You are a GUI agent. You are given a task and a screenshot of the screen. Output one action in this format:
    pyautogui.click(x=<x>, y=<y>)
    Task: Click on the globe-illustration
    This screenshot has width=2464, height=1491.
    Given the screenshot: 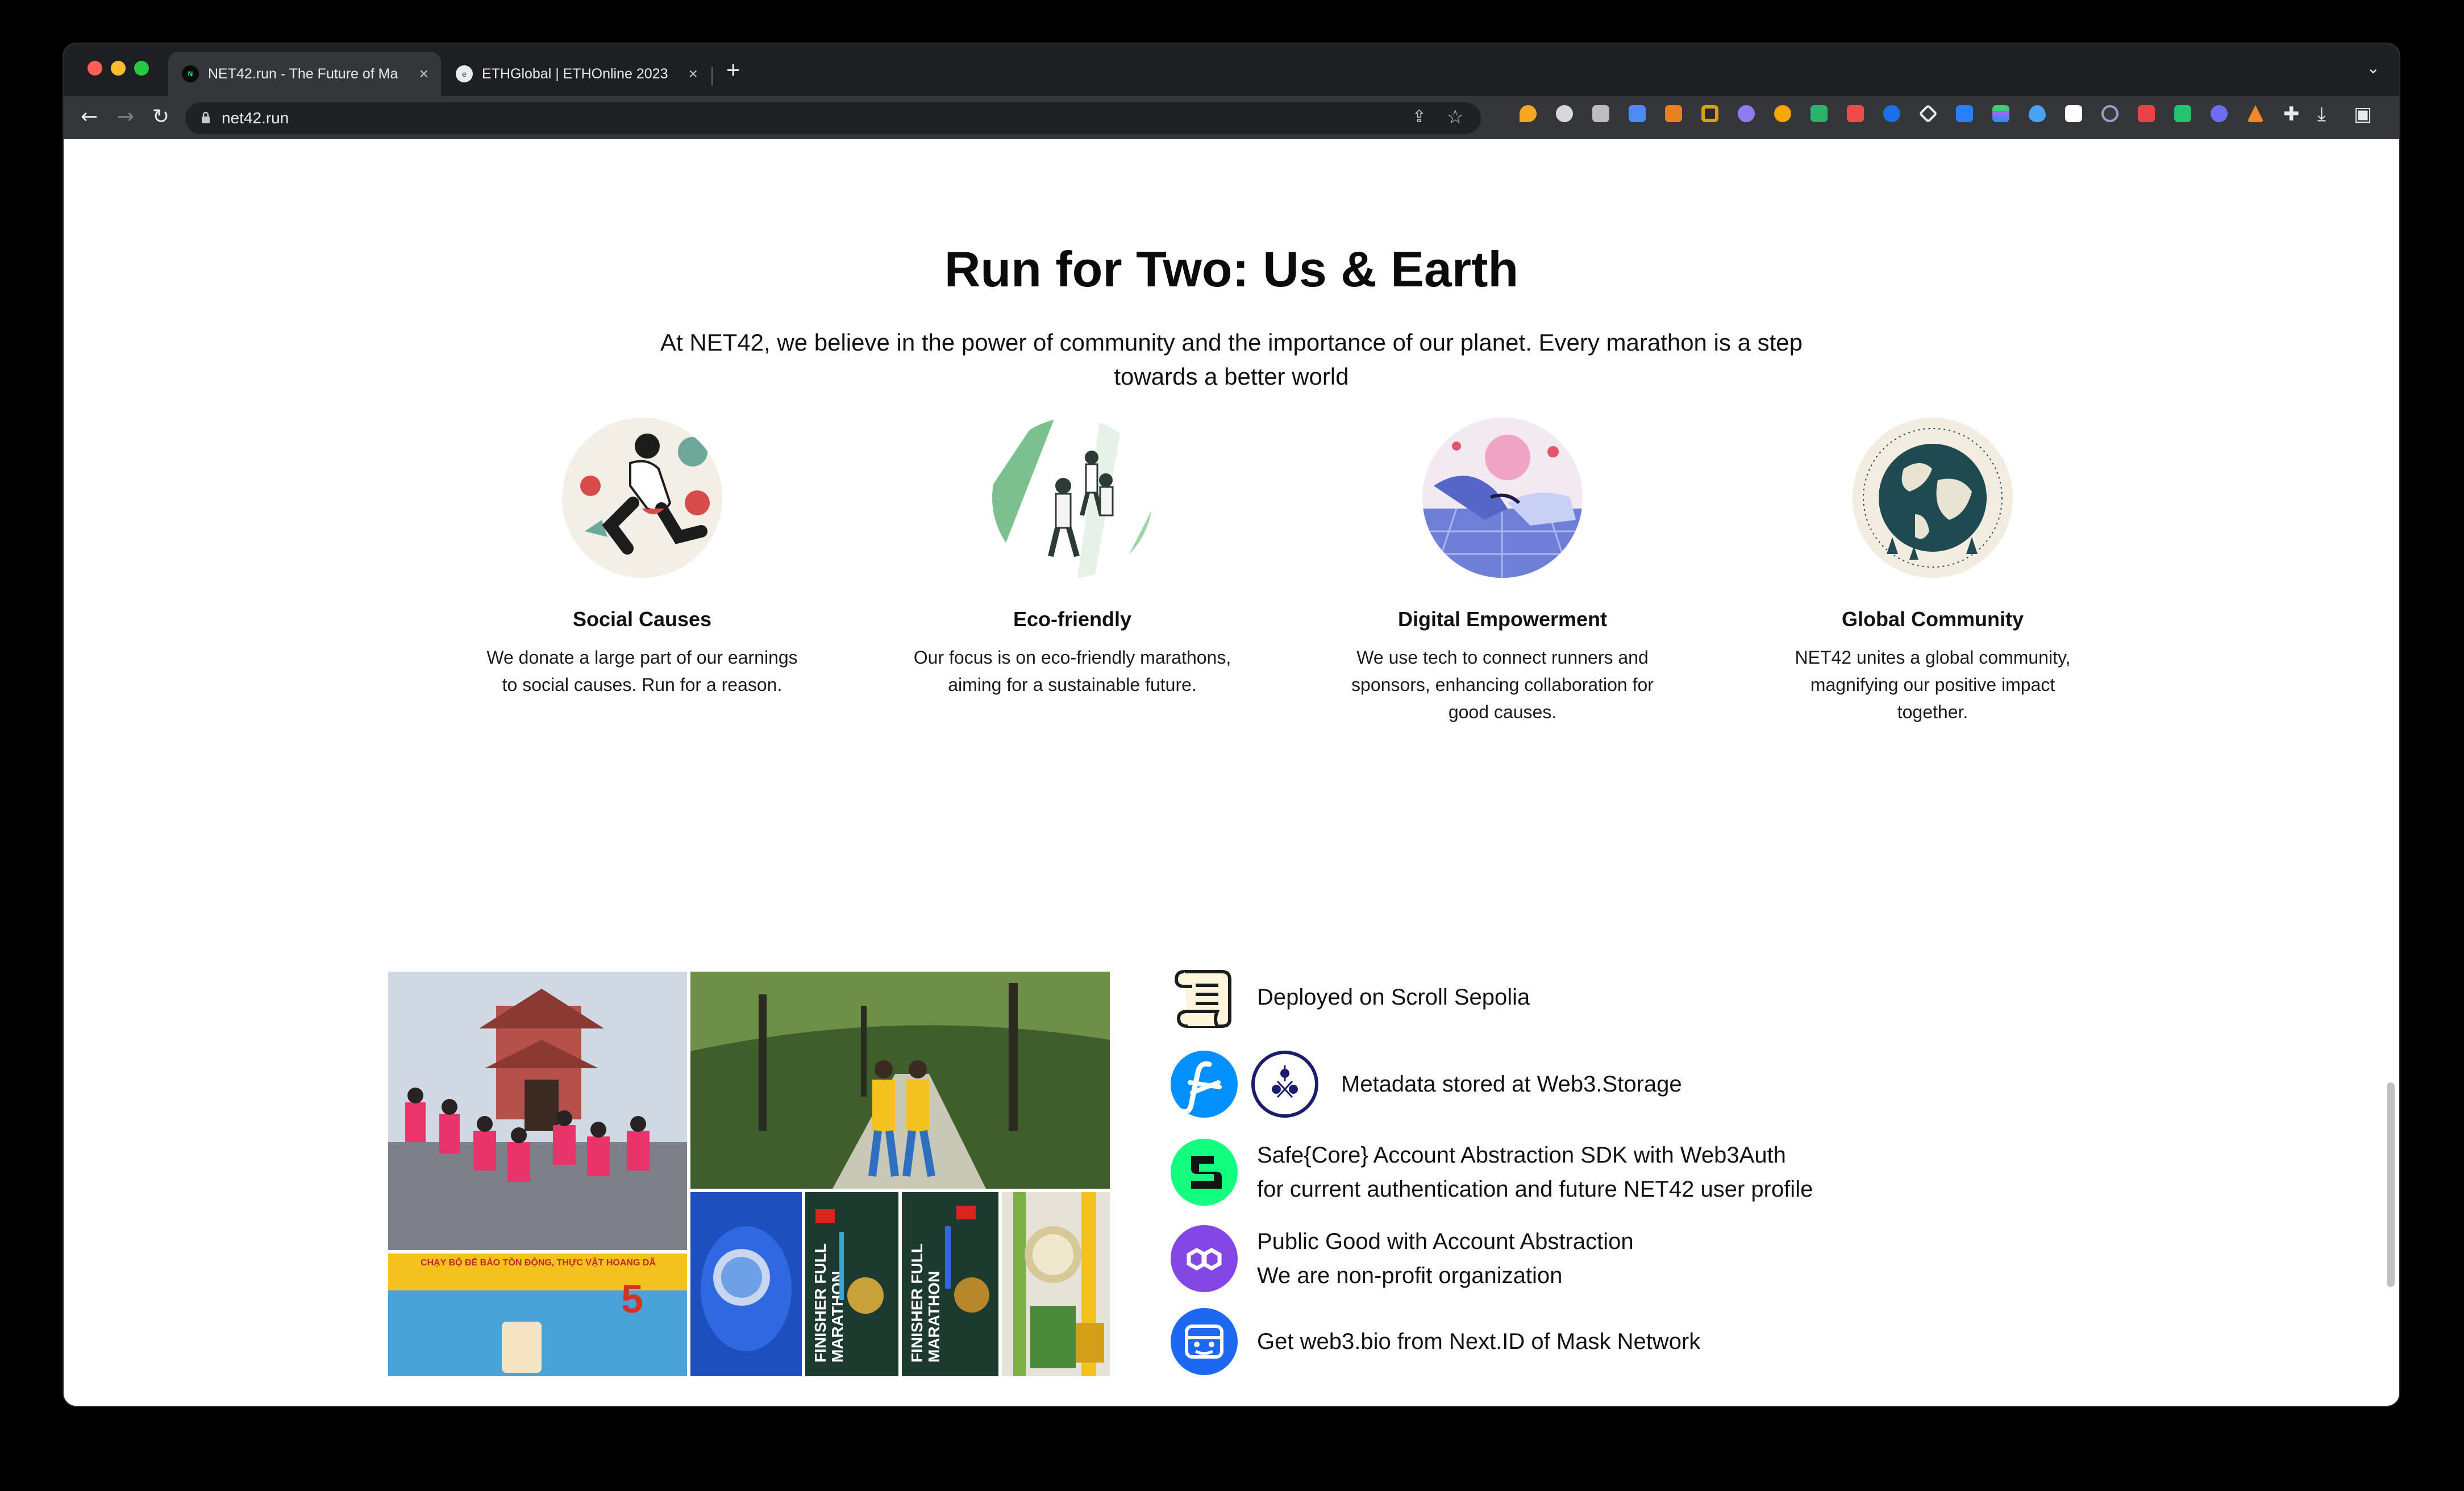 What is the action you would take?
    pyautogui.click(x=1933, y=498)
    